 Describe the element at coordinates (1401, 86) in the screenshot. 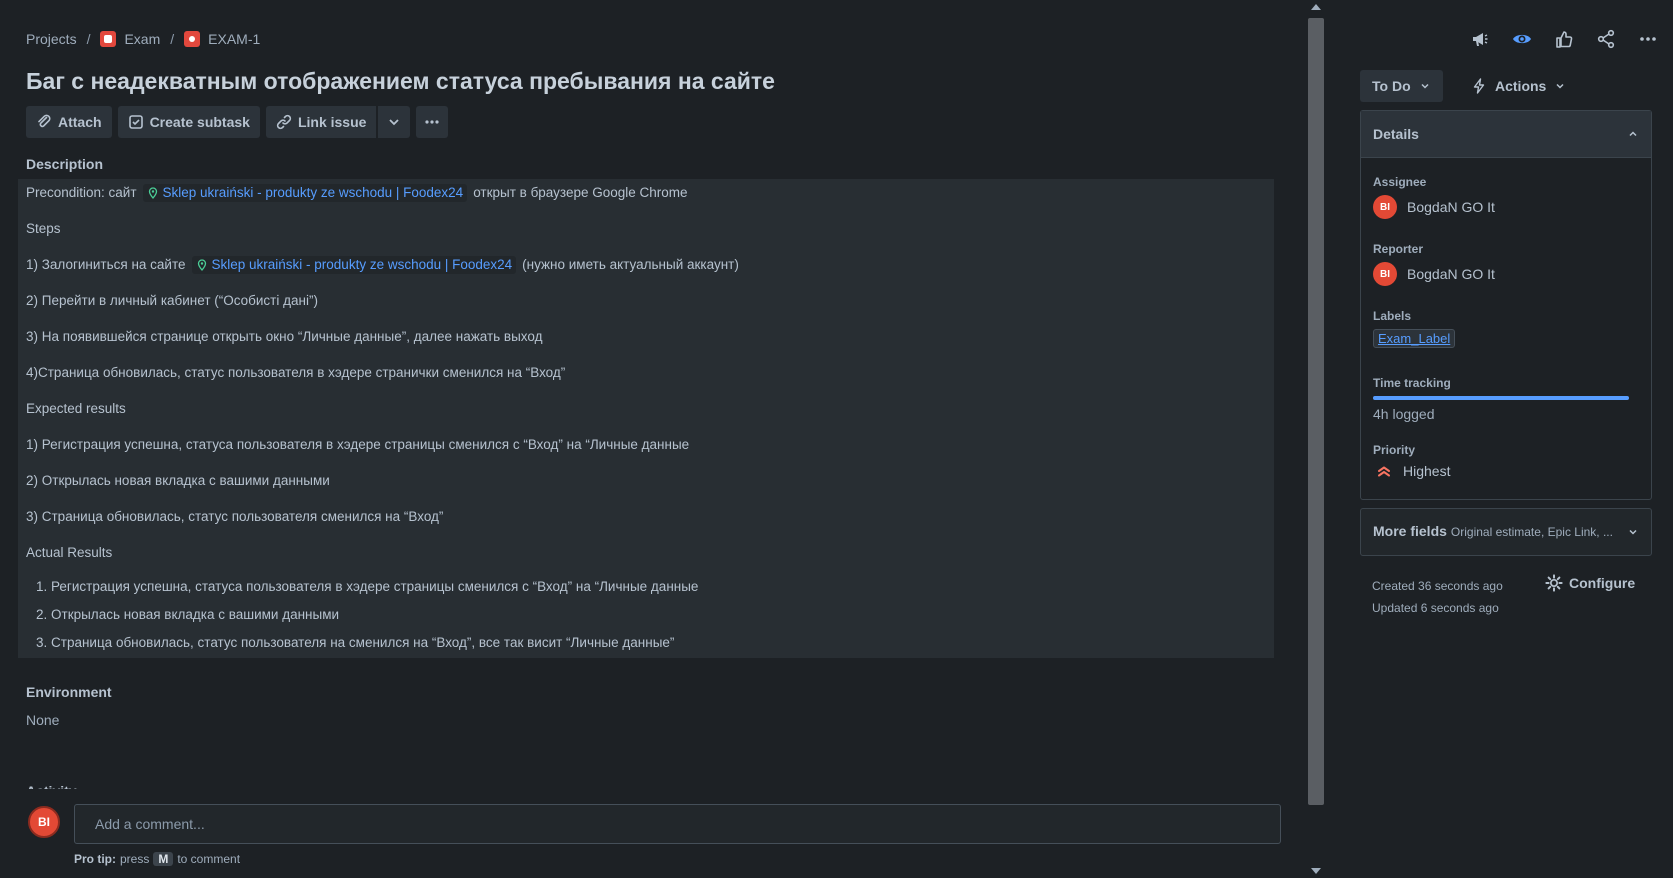

I see `status-dropdown: To Do` at that location.